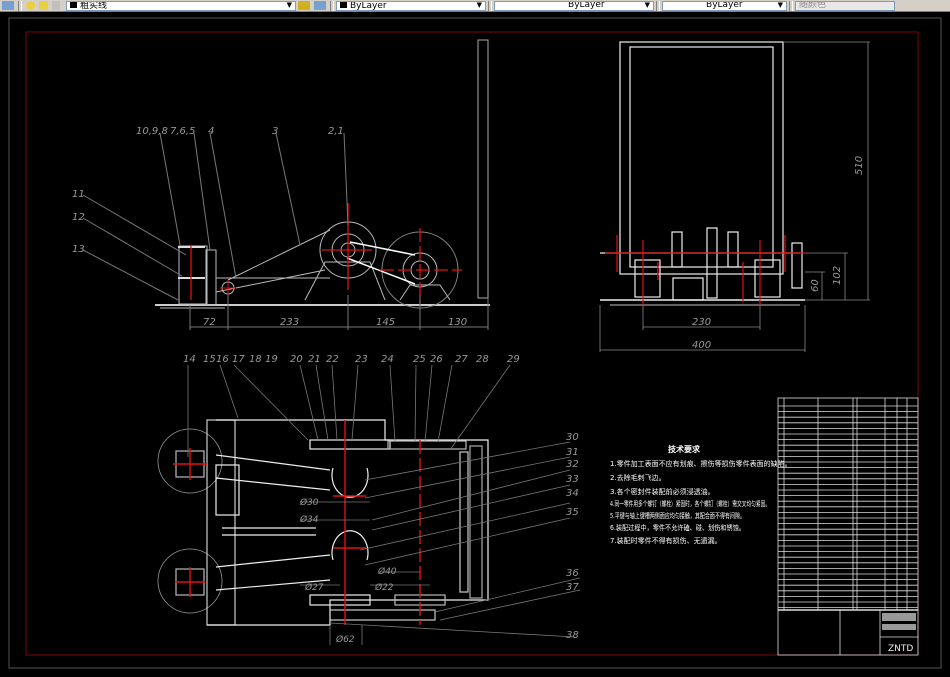 Image resolution: width=950 pixels, height=677 pixels. I want to click on dimension-text: 233, so click(289, 322).